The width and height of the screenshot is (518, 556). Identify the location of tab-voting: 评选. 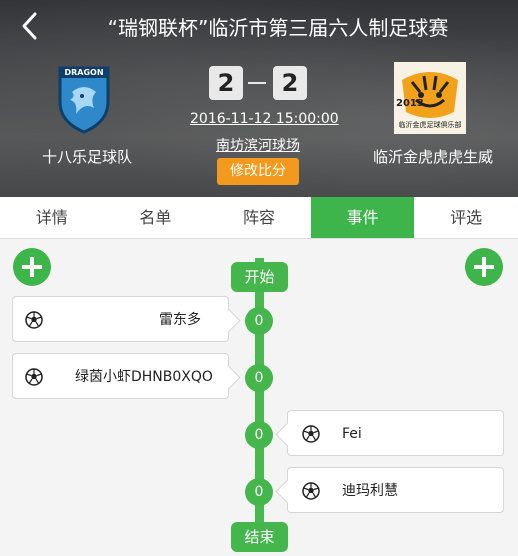
(466, 217).